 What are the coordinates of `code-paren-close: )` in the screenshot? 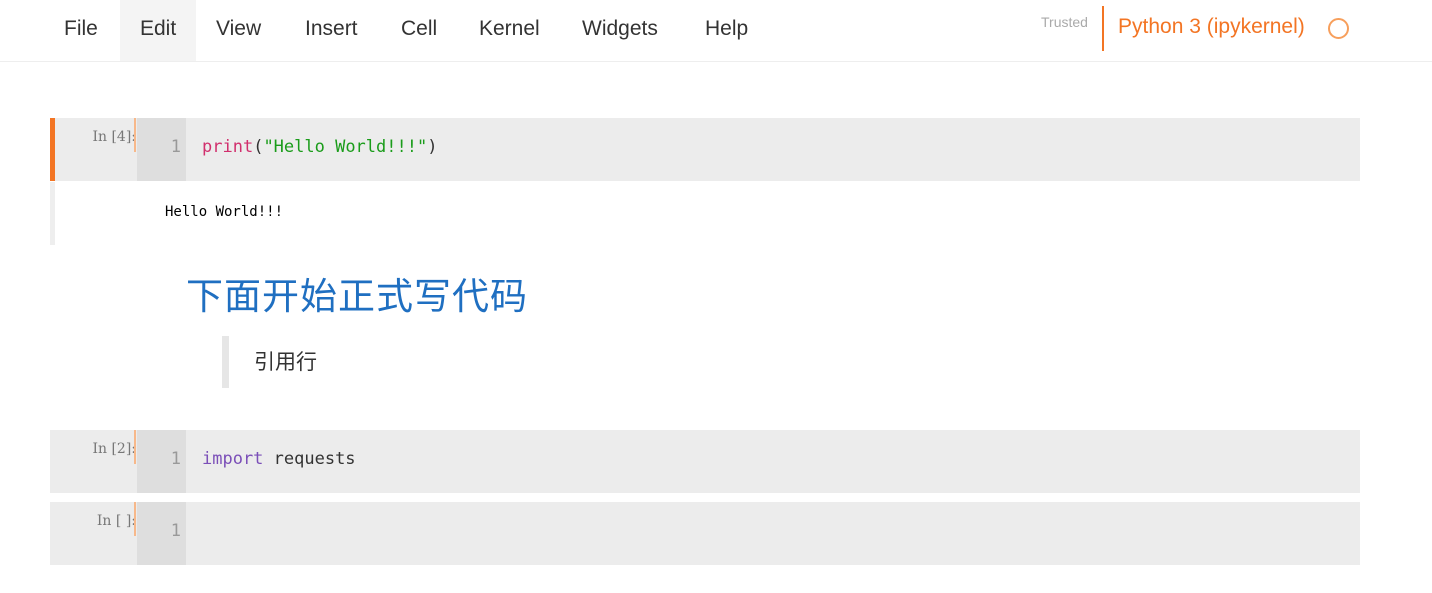 It's located at (432, 147).